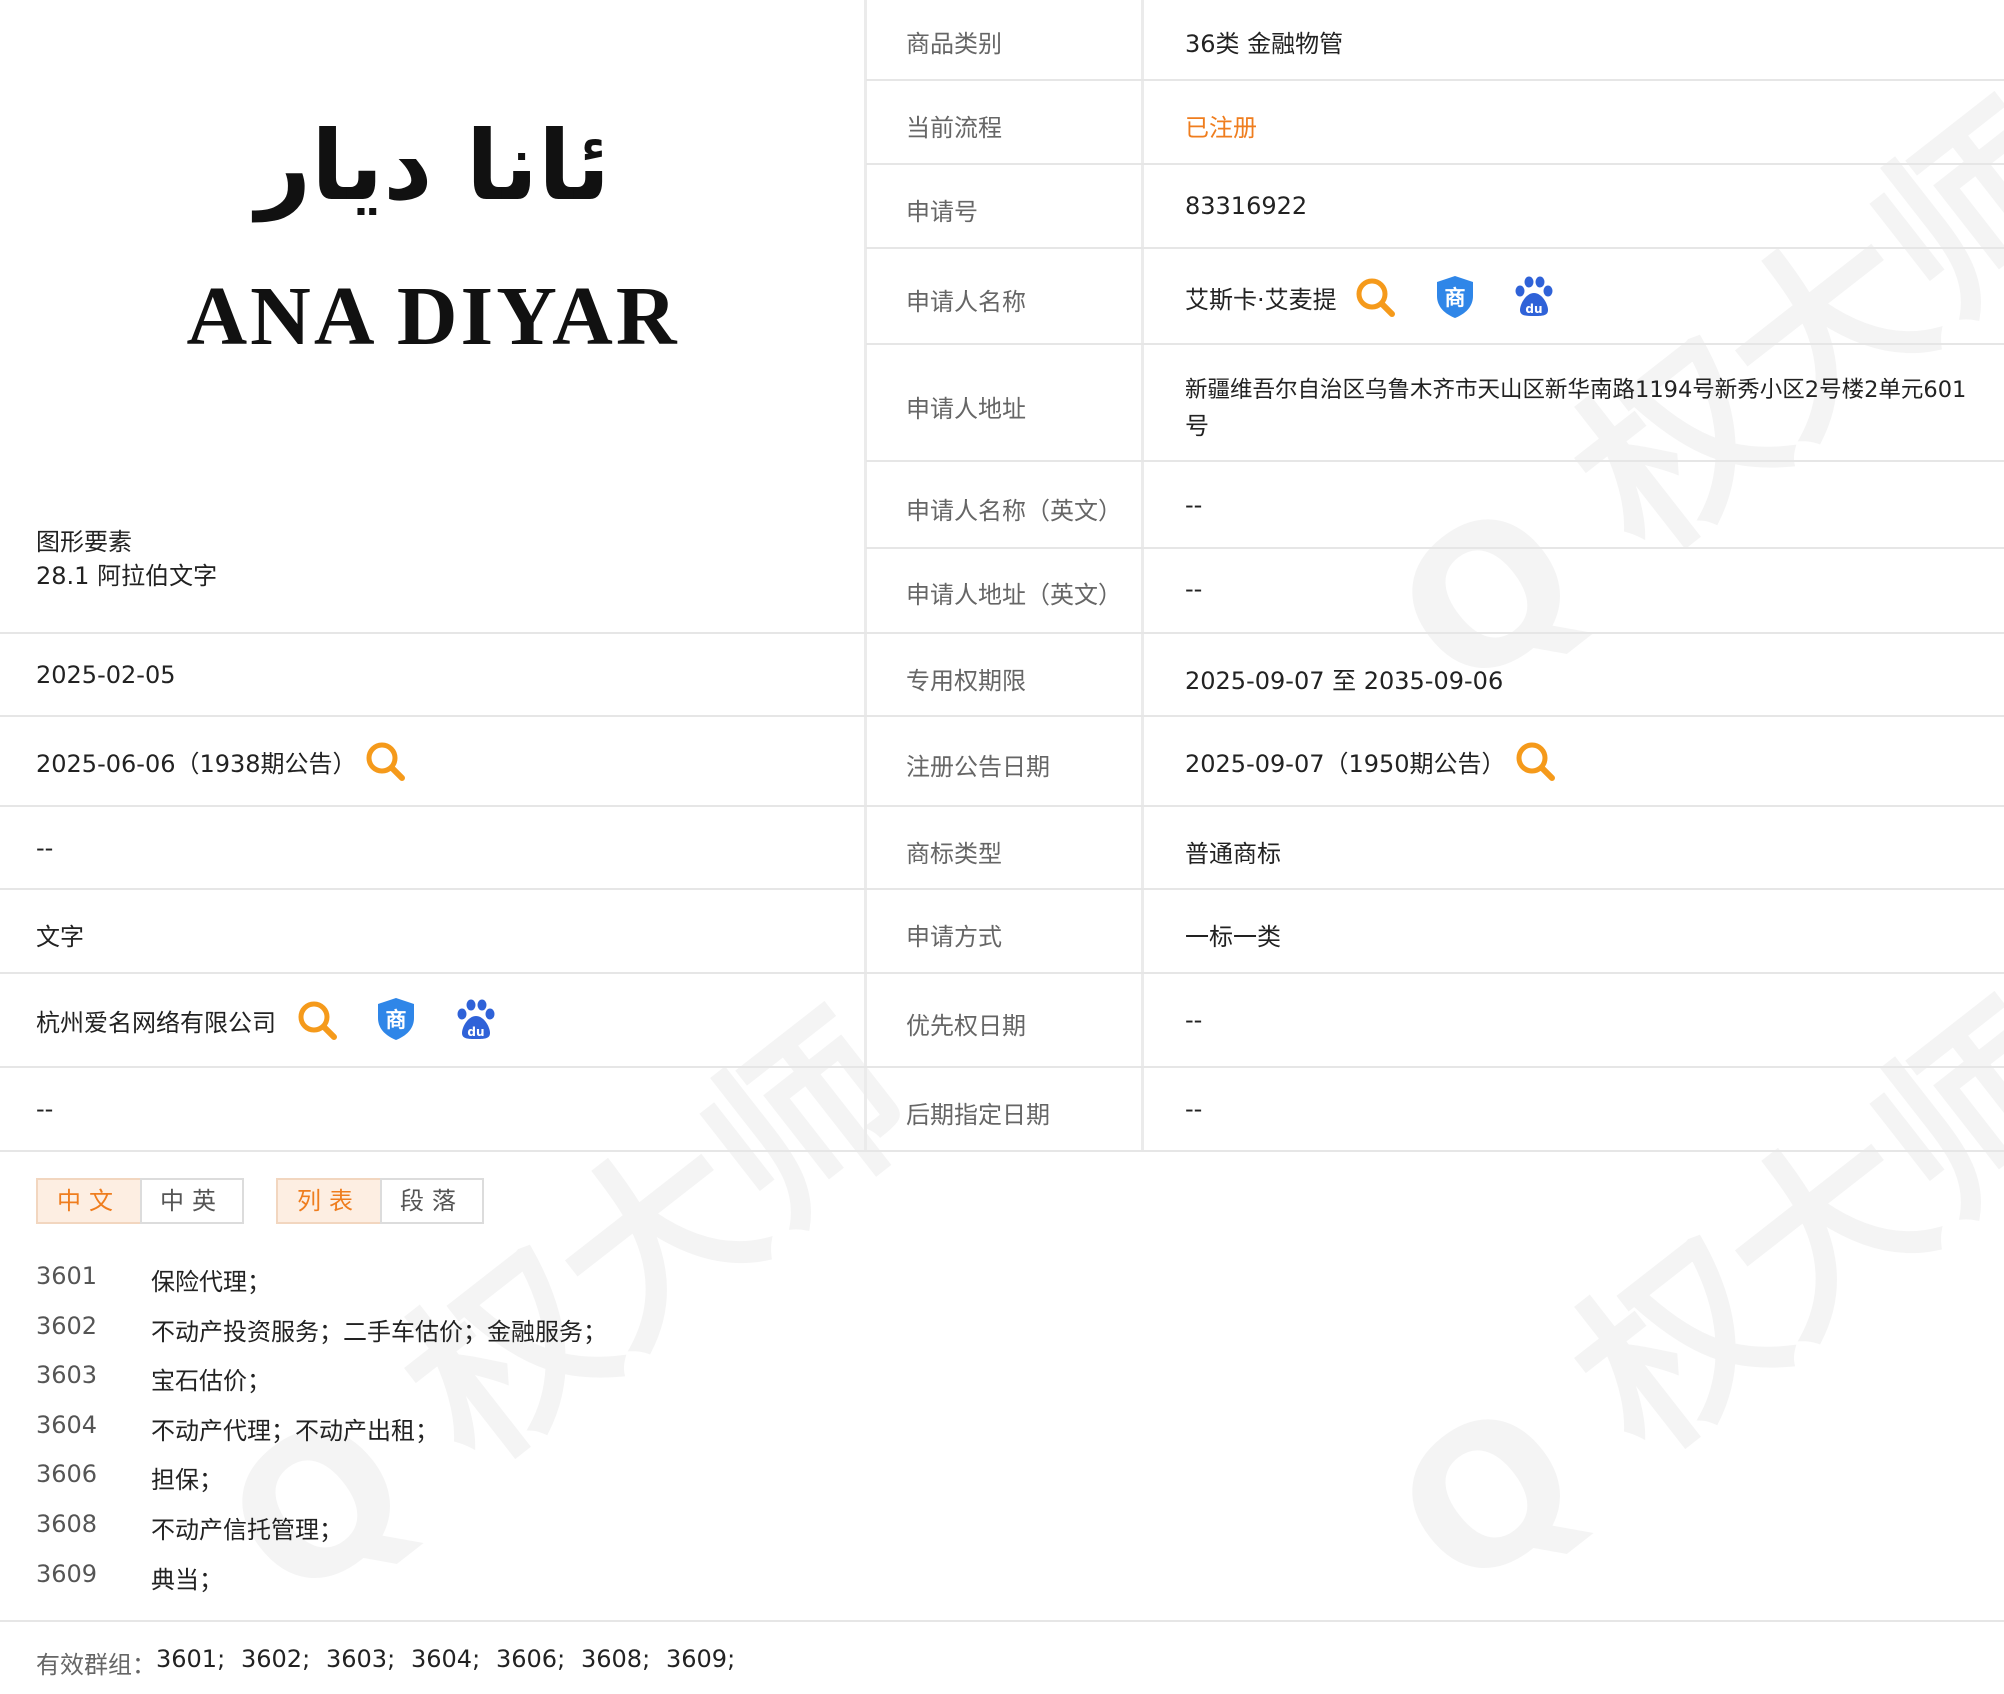  I want to click on service-text: 不动产投资服务；二手车估价；金融服务；, so click(379, 1332).